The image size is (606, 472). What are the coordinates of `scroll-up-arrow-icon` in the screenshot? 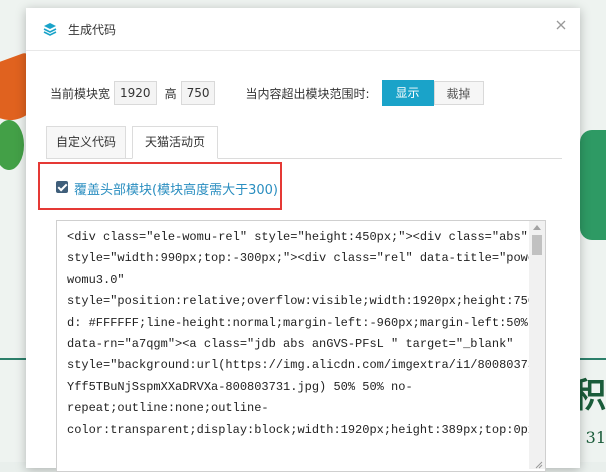 It's located at (537, 227).